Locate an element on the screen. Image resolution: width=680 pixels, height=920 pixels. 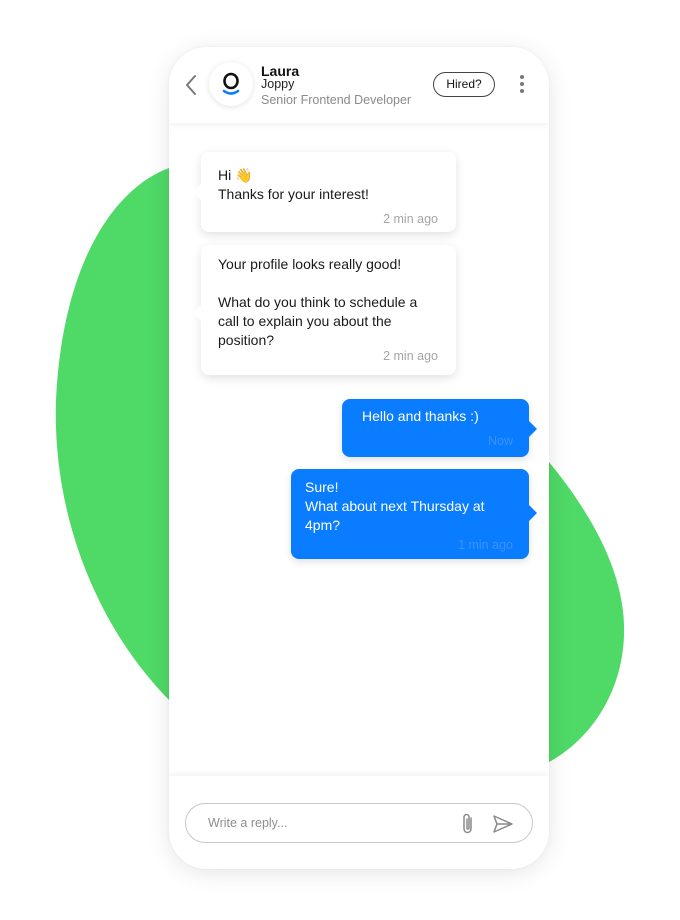
contact-role: Senior Frontend Developer is located at coordinates (336, 100).